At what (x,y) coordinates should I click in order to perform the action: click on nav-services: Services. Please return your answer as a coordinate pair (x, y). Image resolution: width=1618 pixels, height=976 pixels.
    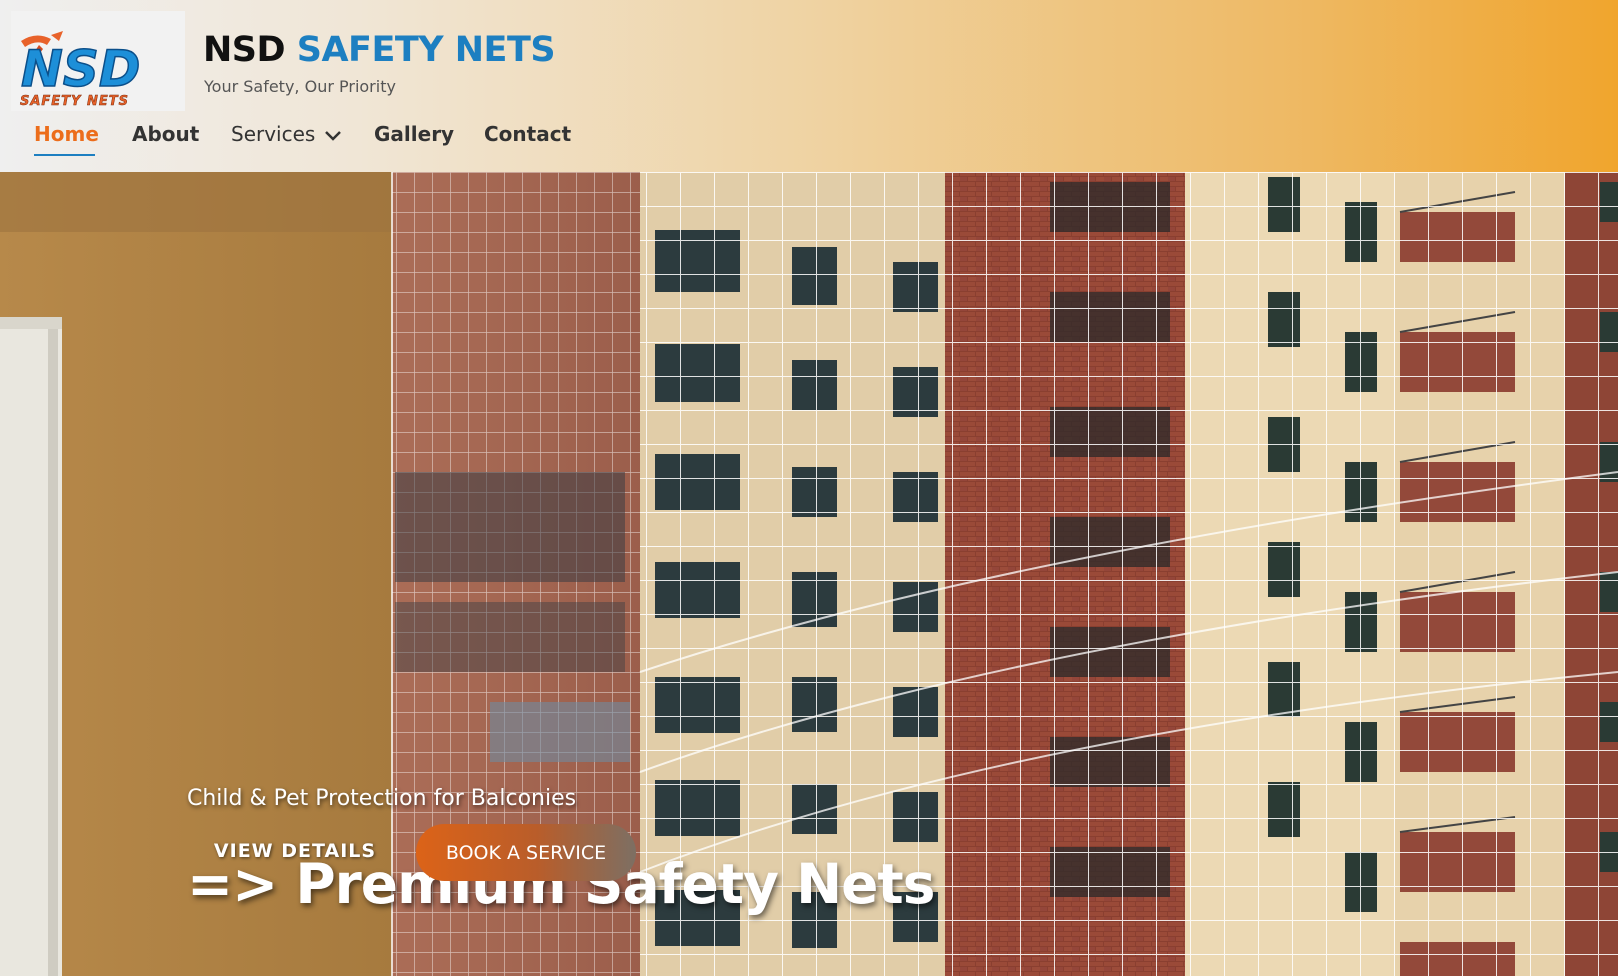
    Looking at the image, I should click on (286, 134).